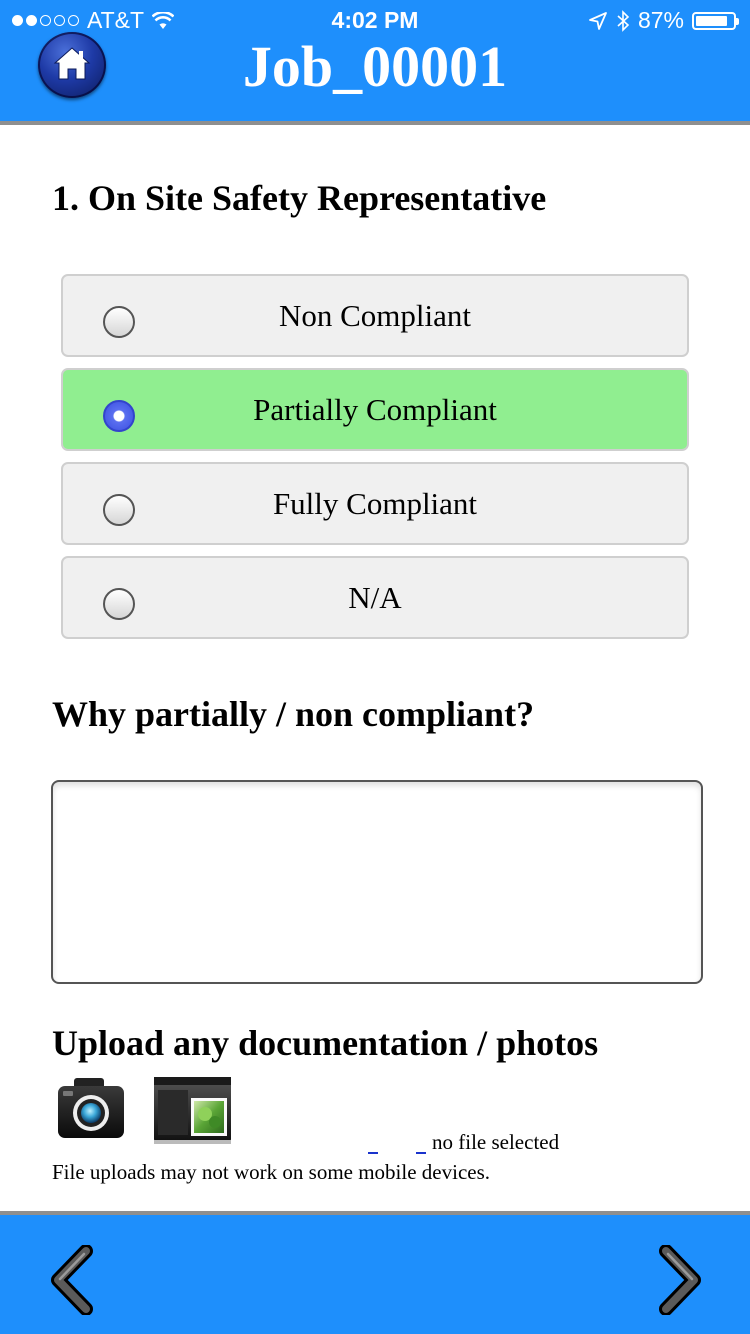 This screenshot has height=1334, width=750. I want to click on question-title: 1. On Site Safety Representative, so click(299, 198).